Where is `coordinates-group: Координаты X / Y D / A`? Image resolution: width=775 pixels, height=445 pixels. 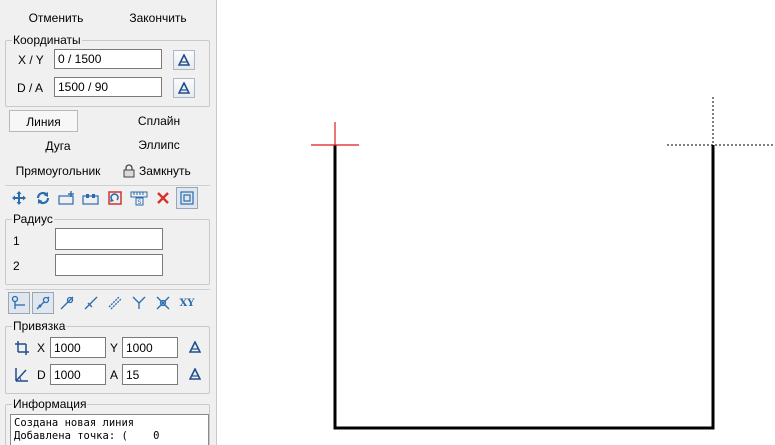 coordinates-group: Координаты X / Y D / A is located at coordinates (107, 70).